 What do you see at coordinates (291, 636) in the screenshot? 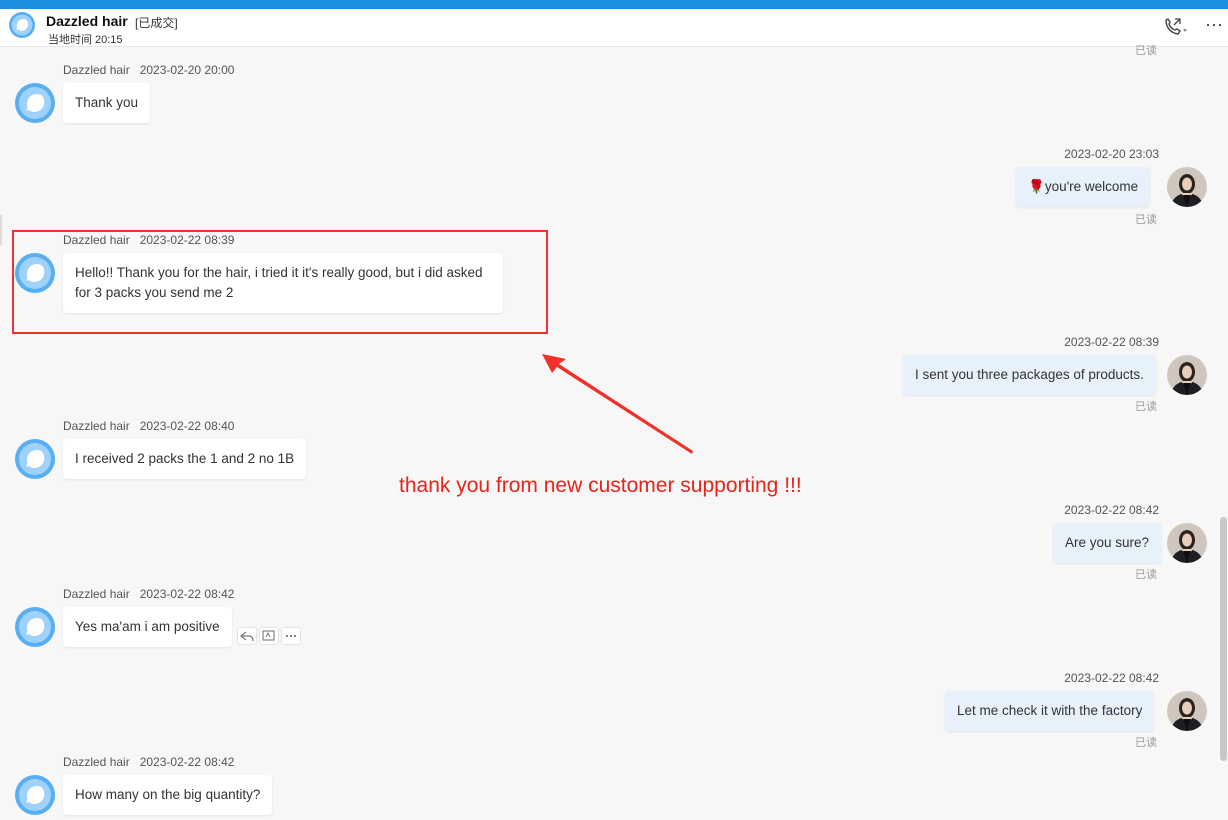
I see `more-actions-icon` at bounding box center [291, 636].